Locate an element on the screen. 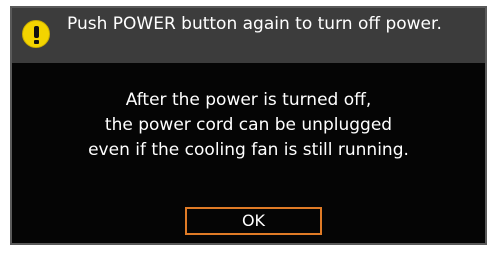  message-line-1: After the power is turned off, is located at coordinates (248, 100).